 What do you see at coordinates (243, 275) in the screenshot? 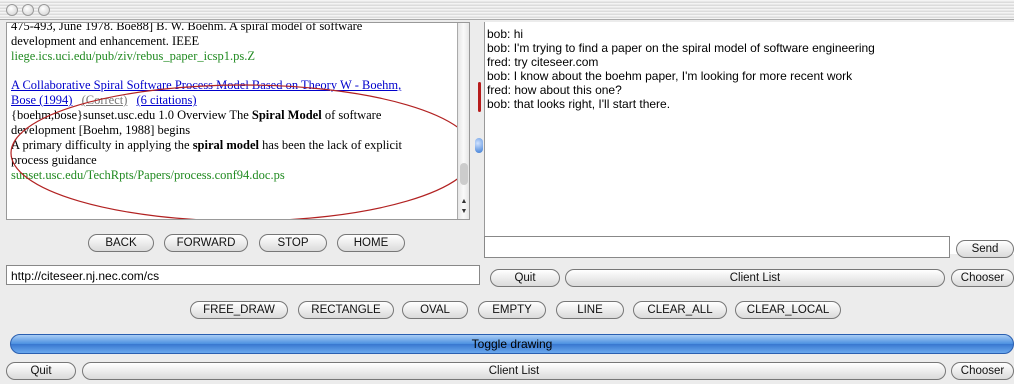
I see `url-field: http://citeseer.nj.nec.com/cs` at bounding box center [243, 275].